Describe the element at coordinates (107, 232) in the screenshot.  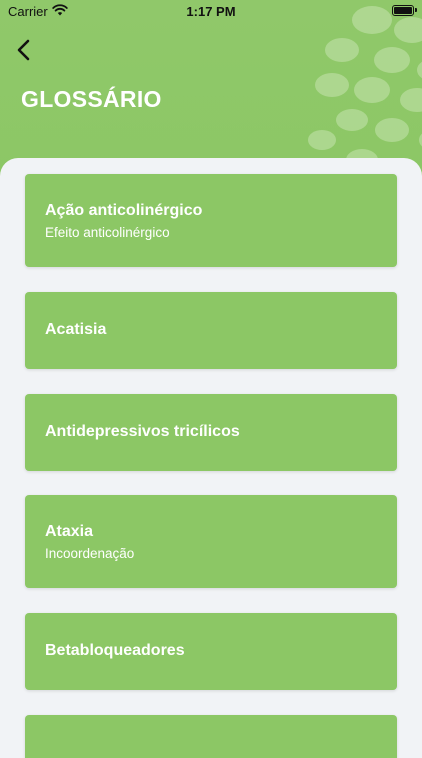
I see `glossary-definition: Efeito anticolinérgico` at that location.